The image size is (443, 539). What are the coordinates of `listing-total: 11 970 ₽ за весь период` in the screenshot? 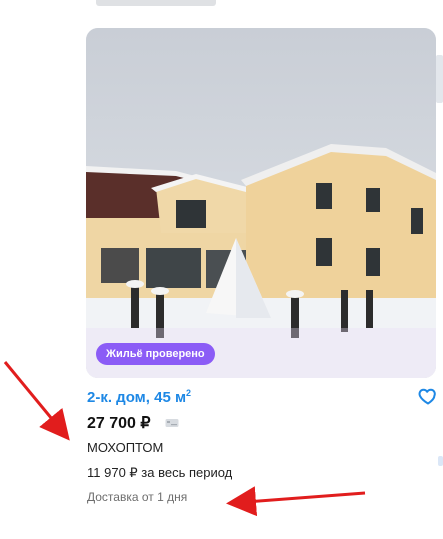 It's located at (160, 472).